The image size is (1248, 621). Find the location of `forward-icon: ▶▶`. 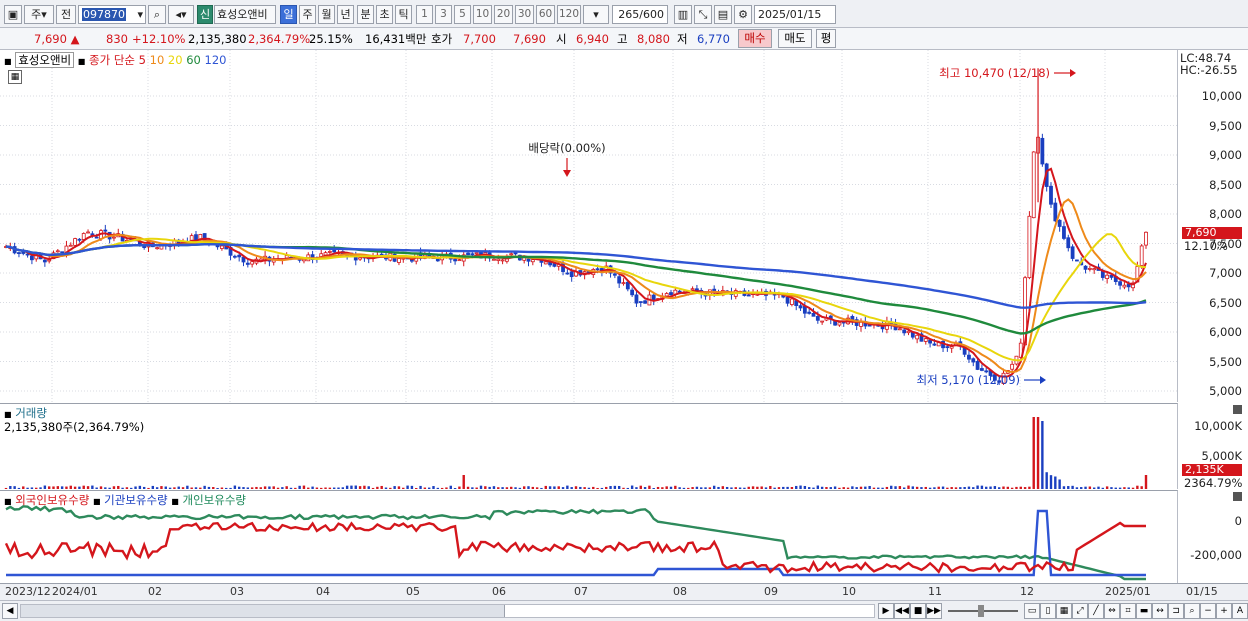

forward-icon: ▶▶ is located at coordinates (934, 611).